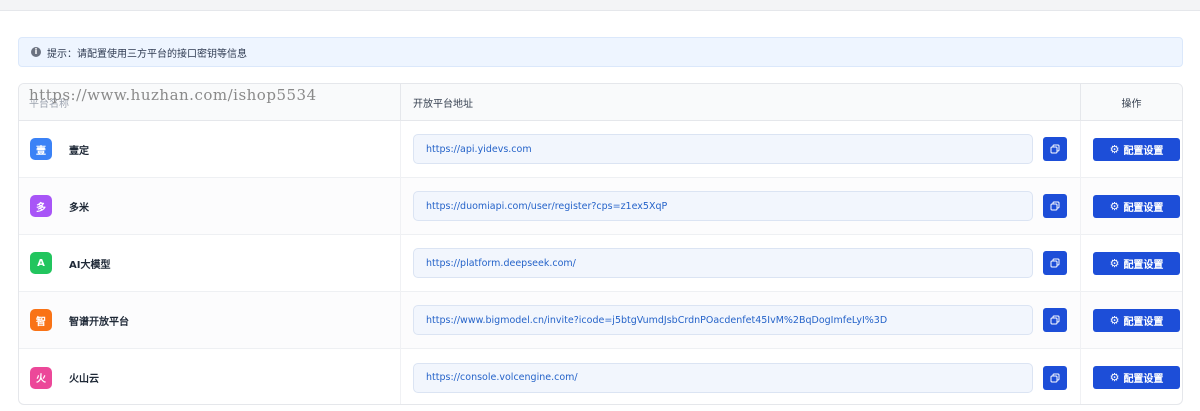  Describe the element at coordinates (173, 94) in the screenshot. I see `watermark: https://www.huzhan.com/ishop5534` at that location.